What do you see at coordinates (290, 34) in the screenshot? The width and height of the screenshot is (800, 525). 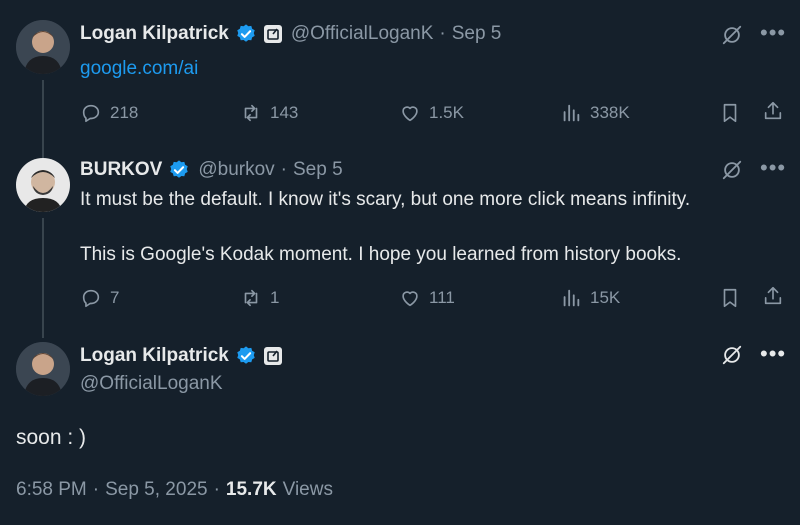 I see `tweet1-header: Logan Kilpatrick @OfficialLoganK · Sep 5` at bounding box center [290, 34].